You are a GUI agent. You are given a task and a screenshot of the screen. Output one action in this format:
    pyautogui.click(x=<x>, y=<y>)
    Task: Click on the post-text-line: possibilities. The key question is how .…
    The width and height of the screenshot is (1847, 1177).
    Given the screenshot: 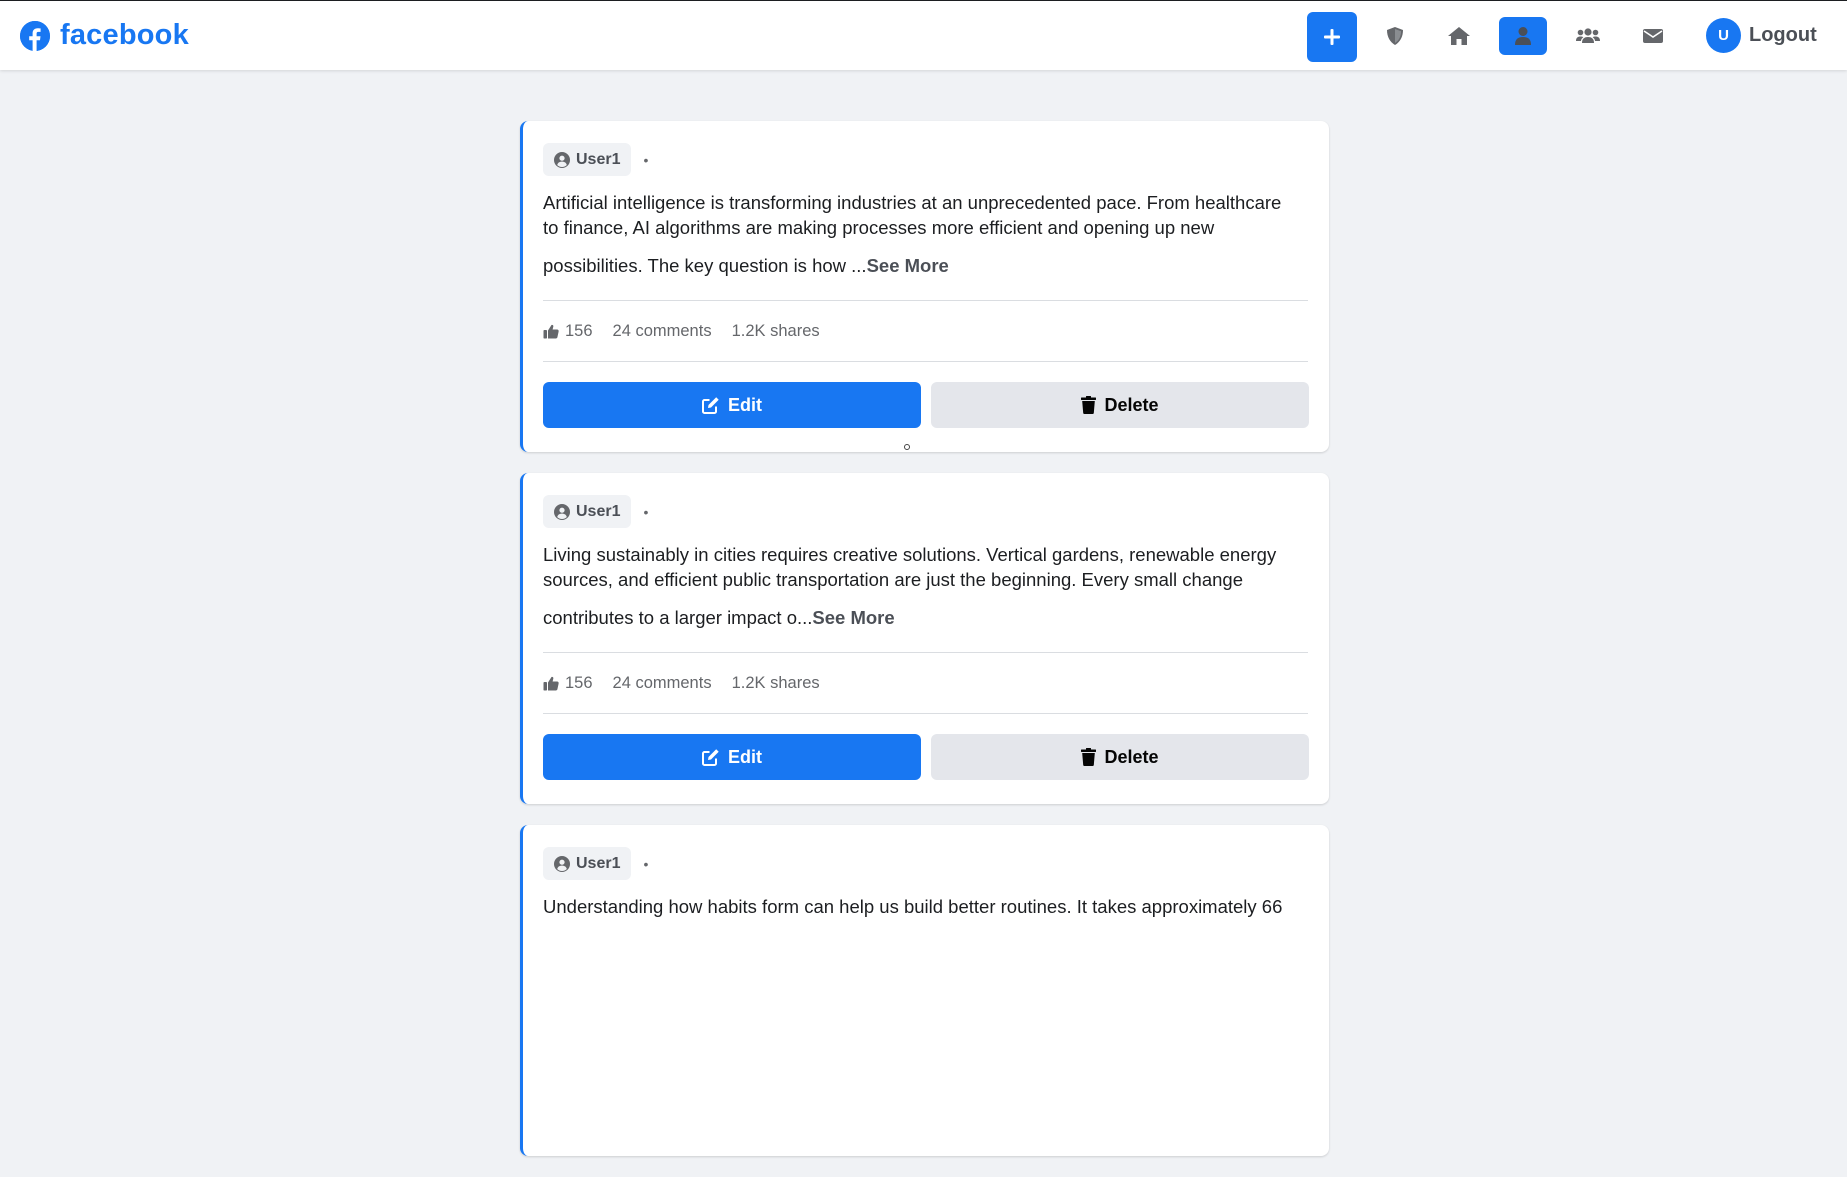 What is the action you would take?
    pyautogui.click(x=705, y=265)
    